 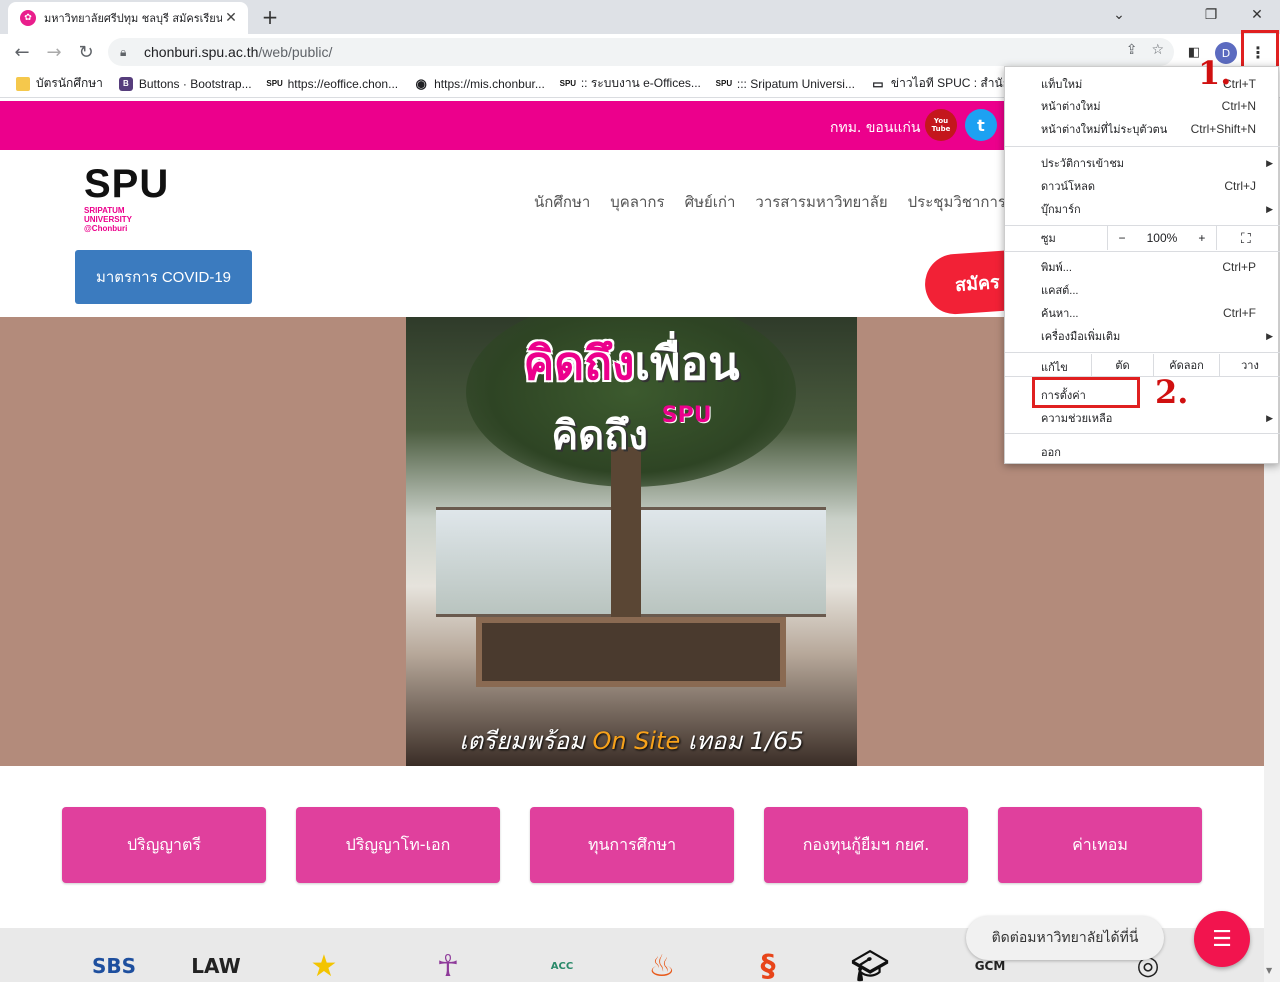 What do you see at coordinates (1142, 186) in the screenshot?
I see `menu-item-downloads: ดาวน์โหลด Ctrl+J` at bounding box center [1142, 186].